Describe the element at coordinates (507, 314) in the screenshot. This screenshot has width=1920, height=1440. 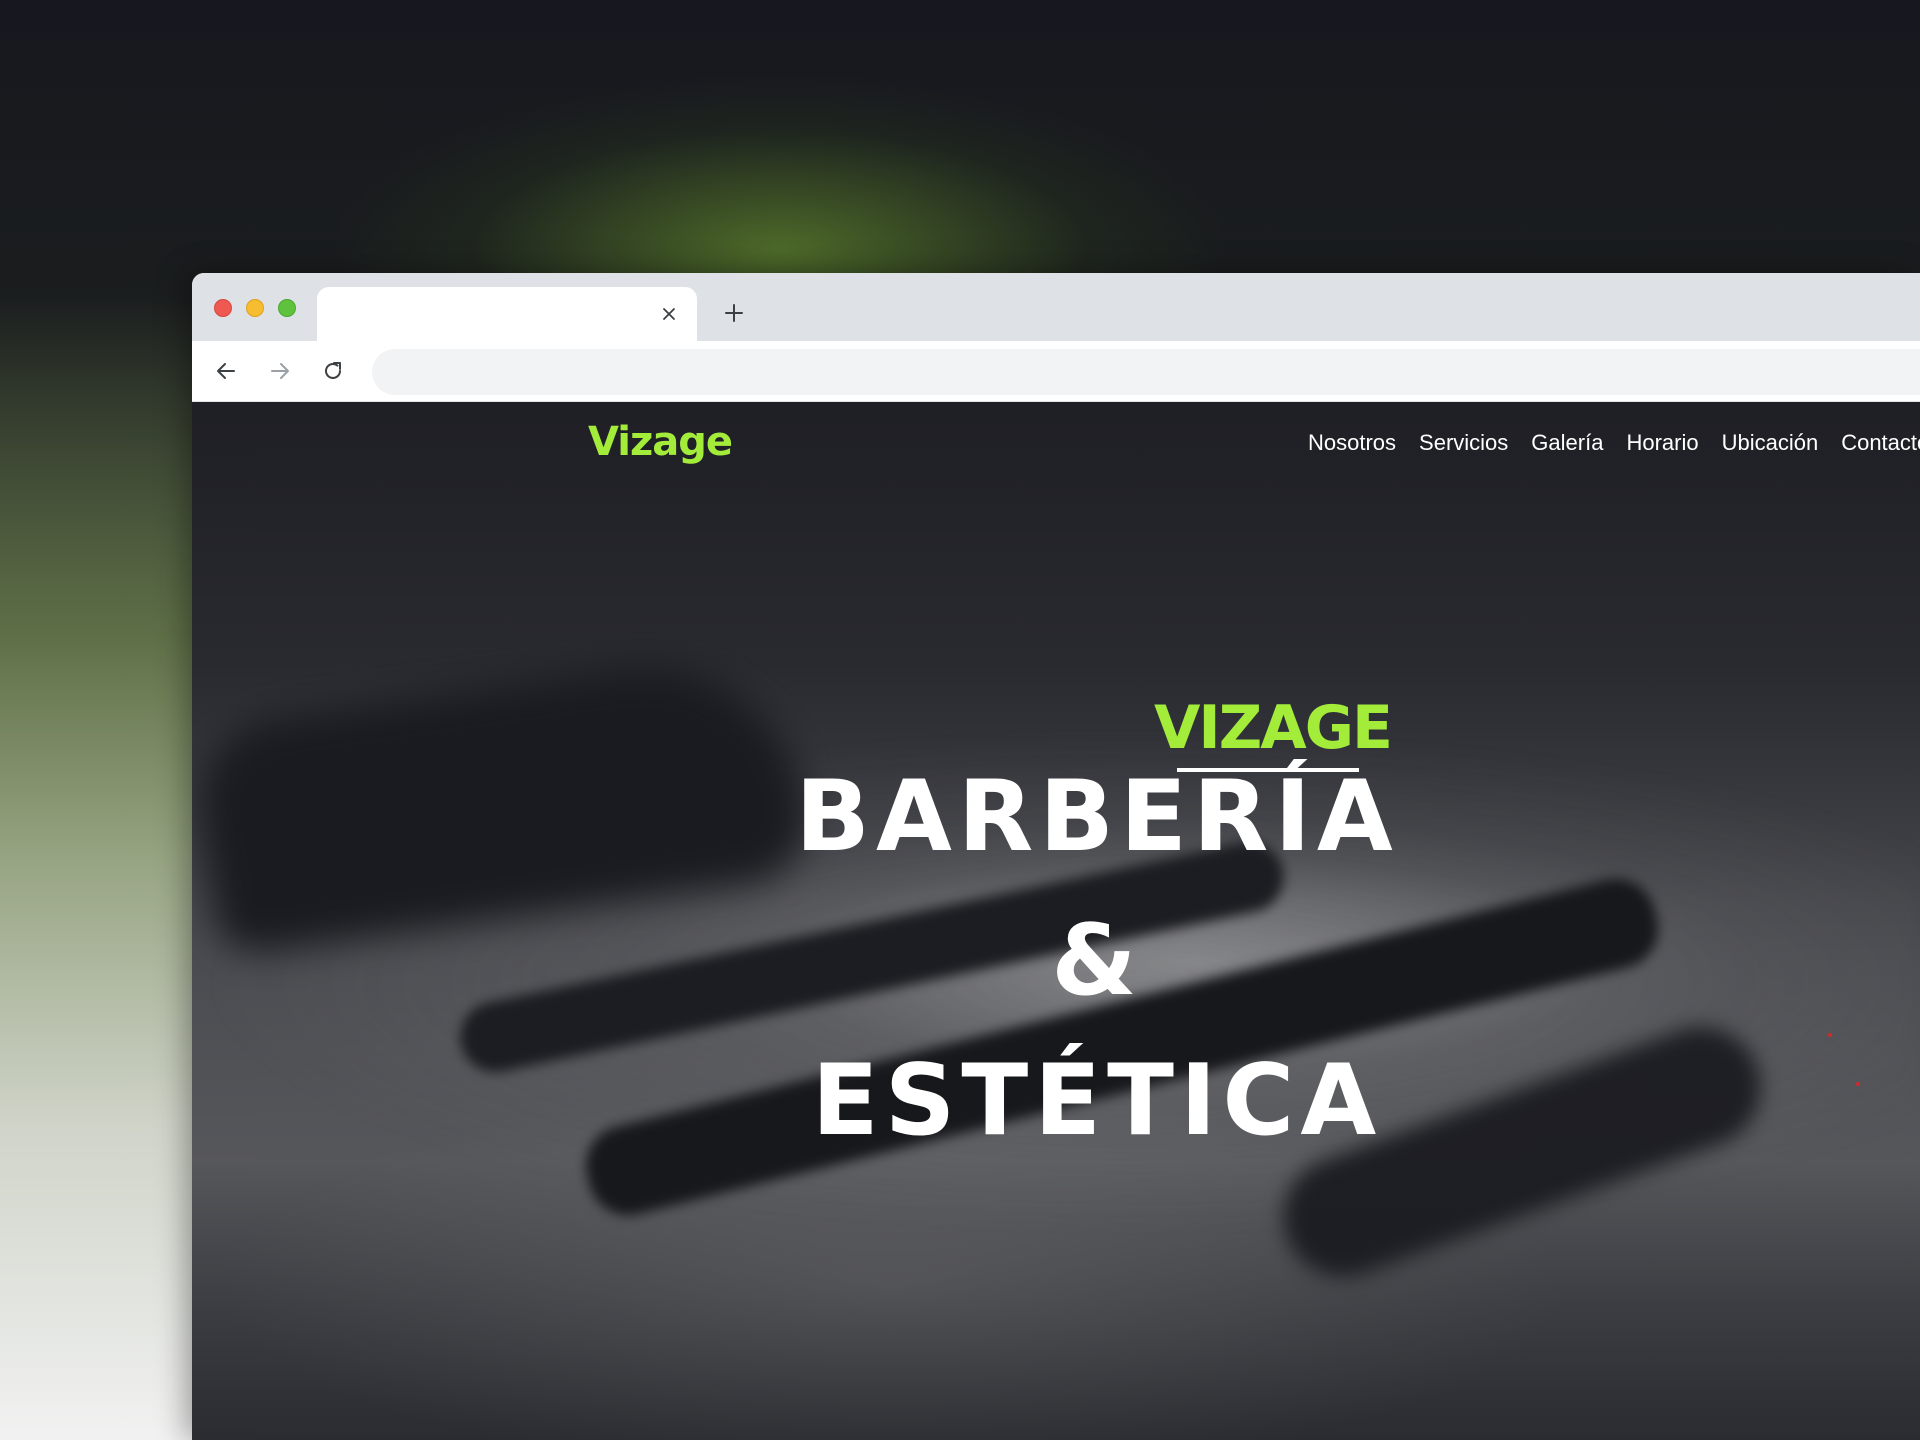
I see `browser-tab` at that location.